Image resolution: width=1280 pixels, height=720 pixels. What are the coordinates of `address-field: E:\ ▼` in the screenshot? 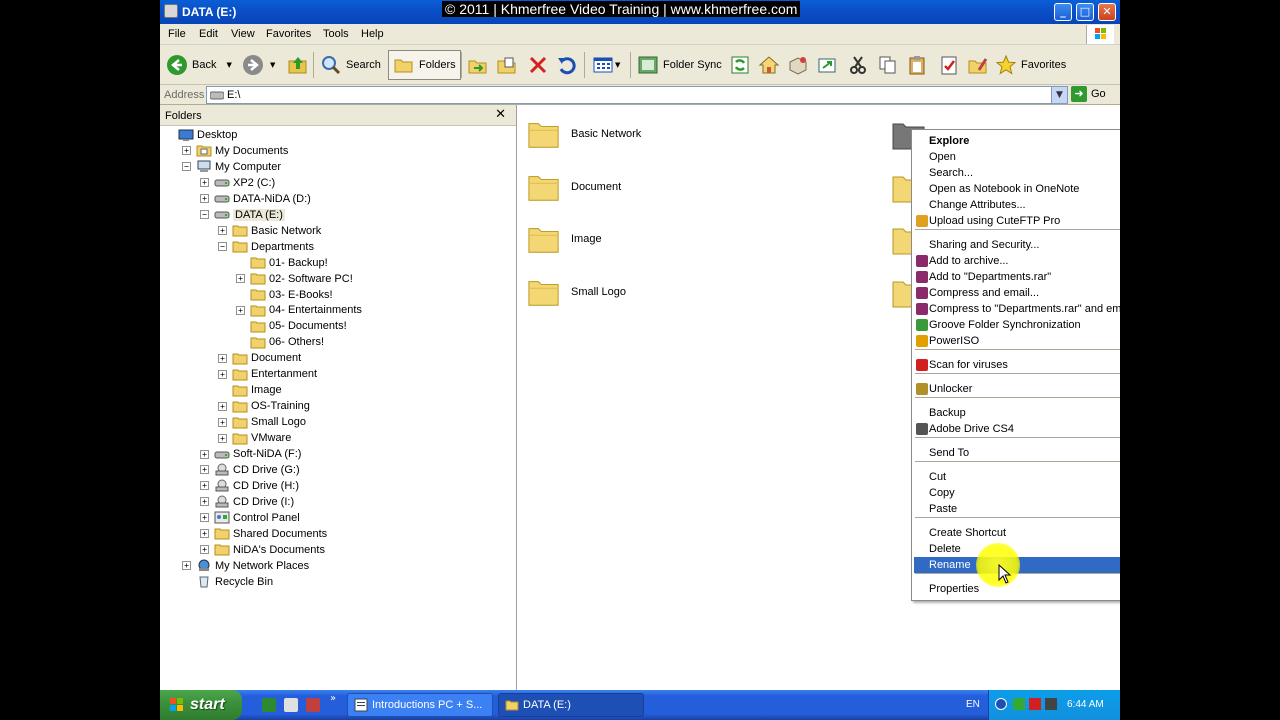 It's located at (637, 95).